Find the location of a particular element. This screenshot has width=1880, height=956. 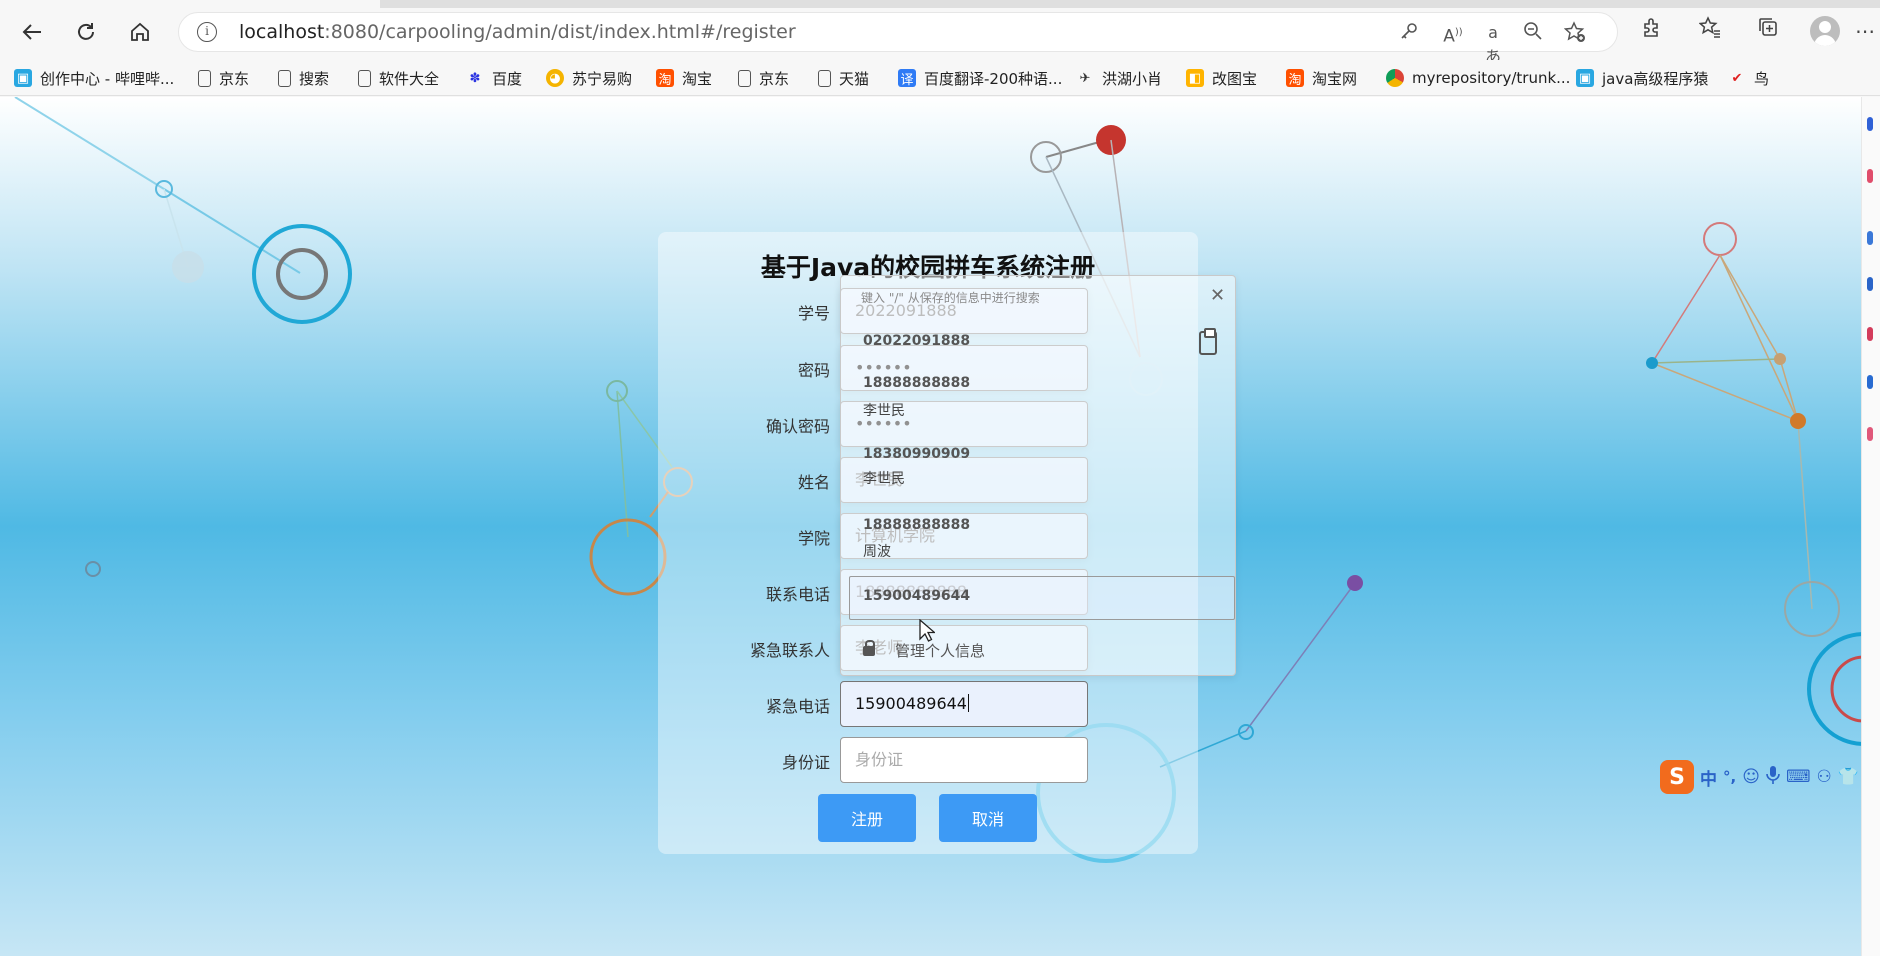

password-label: 密码 is located at coordinates (813, 370).